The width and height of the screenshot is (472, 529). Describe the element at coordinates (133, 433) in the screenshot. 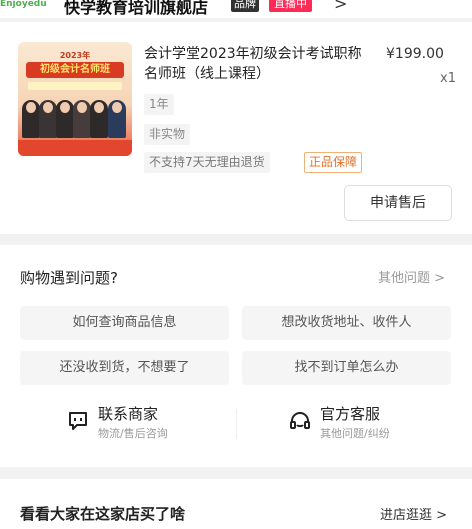

I see `contact-sub: 物流/售后咨询` at that location.